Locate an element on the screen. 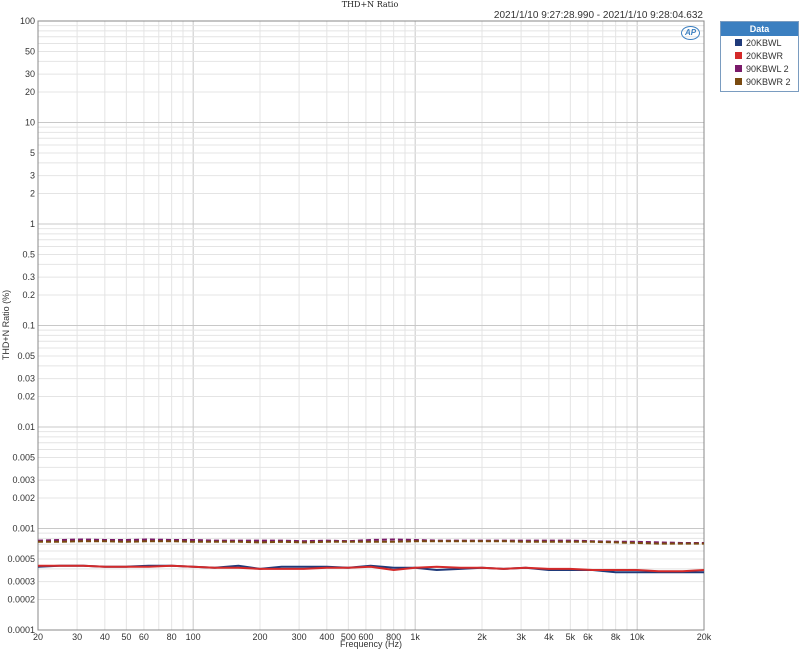 Image resolution: width=800 pixels, height=651 pixels. legend: Data 20KBWL 20KBWR 90KBWL 2 90KBWR 2 is located at coordinates (759, 56).